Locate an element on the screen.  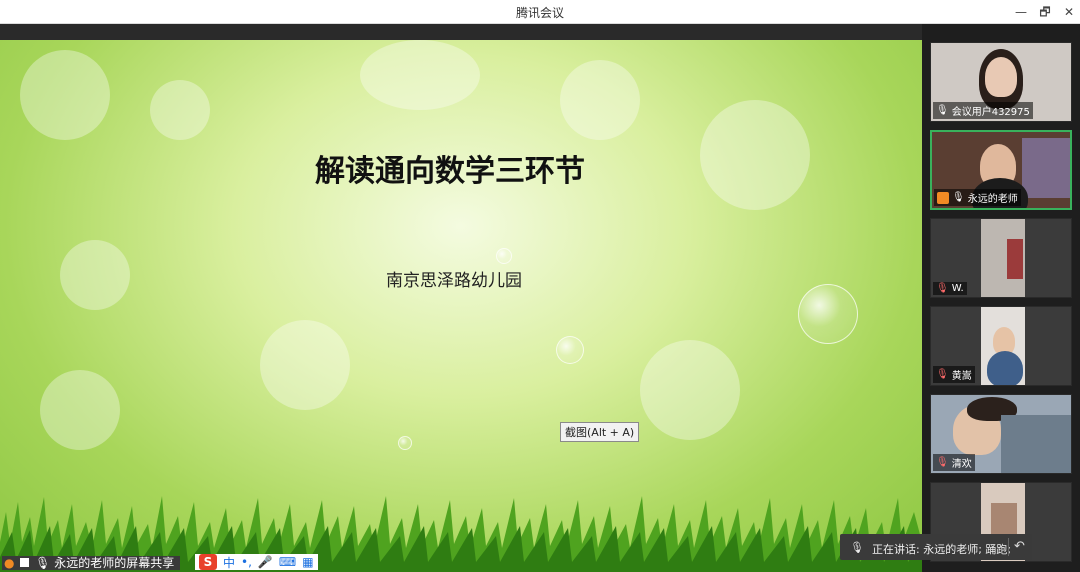
collapse-arrow-icon: ↶ is located at coordinates (1019, 546).